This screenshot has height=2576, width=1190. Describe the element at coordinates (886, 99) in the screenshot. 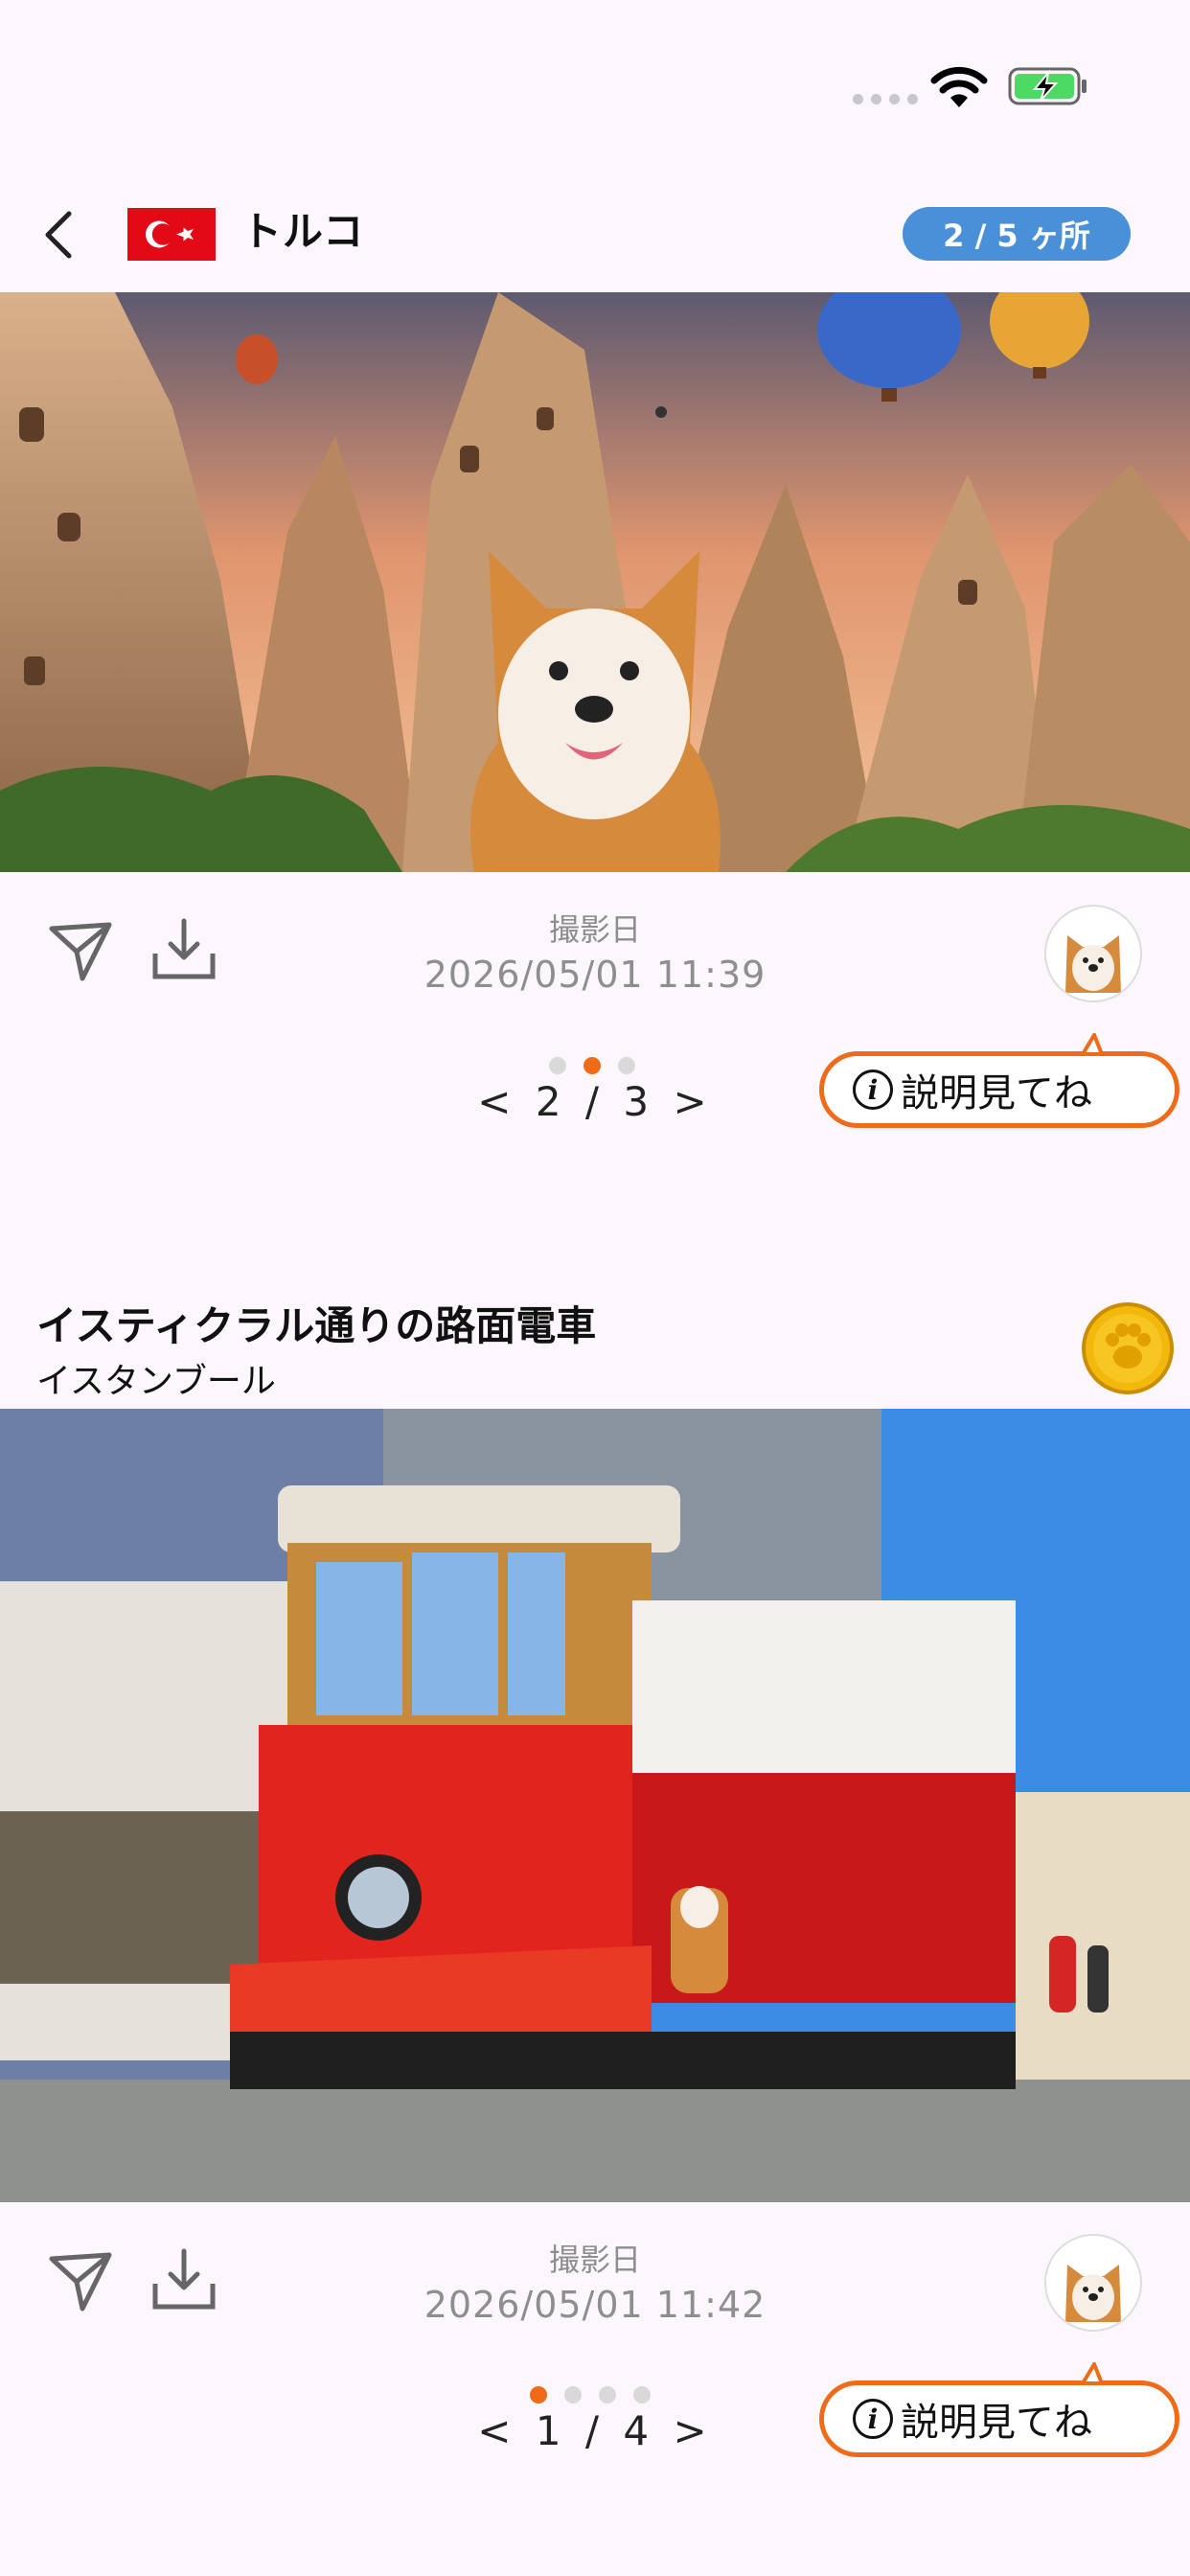

I see `cellular-signal-icon` at that location.